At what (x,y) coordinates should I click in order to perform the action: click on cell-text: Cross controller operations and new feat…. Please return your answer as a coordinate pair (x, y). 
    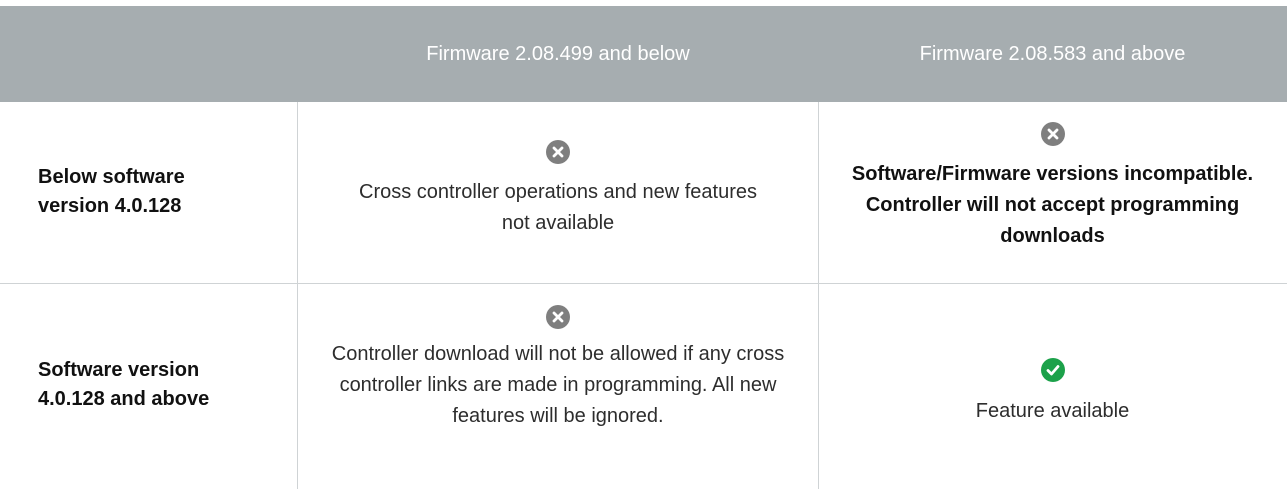
    Looking at the image, I should click on (558, 207).